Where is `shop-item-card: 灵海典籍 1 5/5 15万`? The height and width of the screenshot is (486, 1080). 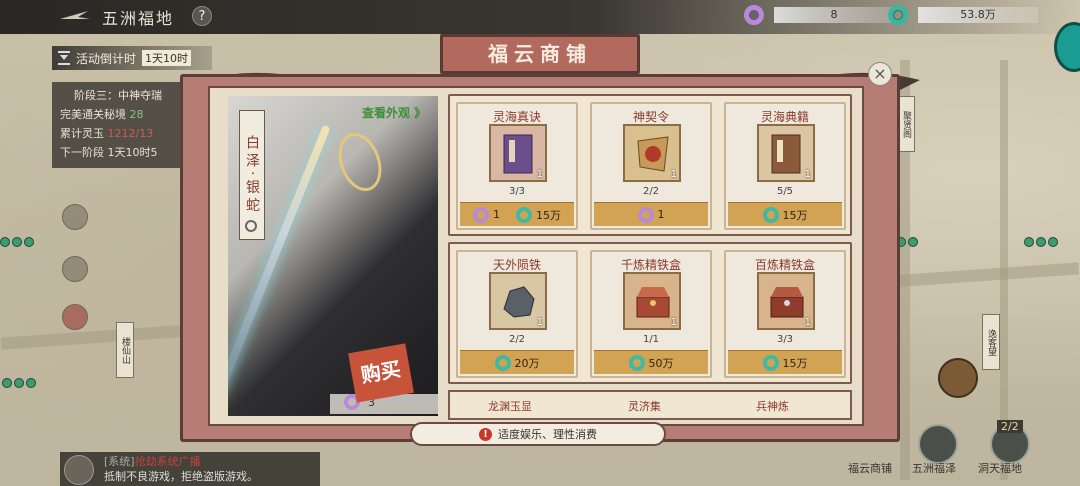 shop-item-card: 灵海典籍 1 5/5 15万 is located at coordinates (785, 166).